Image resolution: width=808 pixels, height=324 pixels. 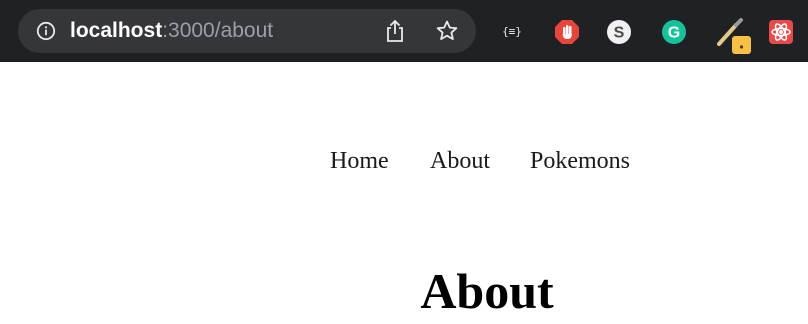 What do you see at coordinates (487, 291) in the screenshot?
I see `page-title: About` at bounding box center [487, 291].